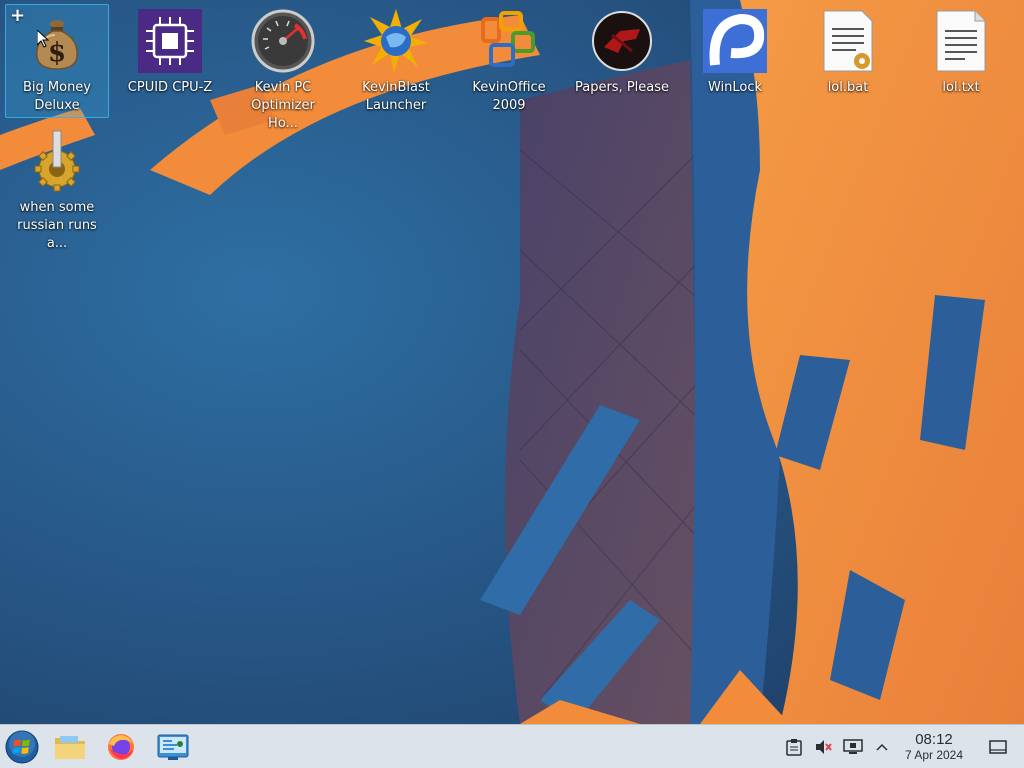 The image size is (1024, 768). I want to click on lol-bat-file: lol.bat, so click(848, 52).